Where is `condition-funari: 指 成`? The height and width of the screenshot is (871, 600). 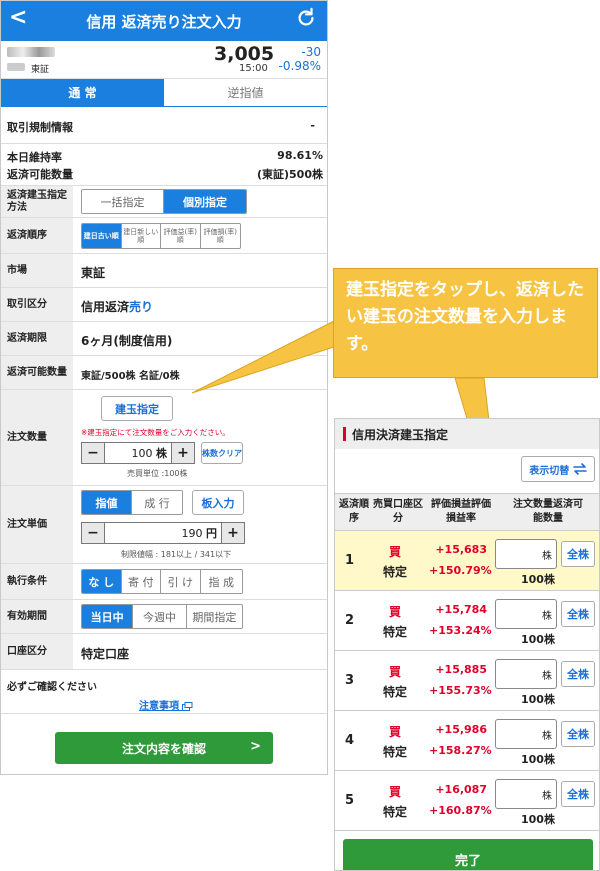 condition-funari: 指 成 is located at coordinates (221, 581).